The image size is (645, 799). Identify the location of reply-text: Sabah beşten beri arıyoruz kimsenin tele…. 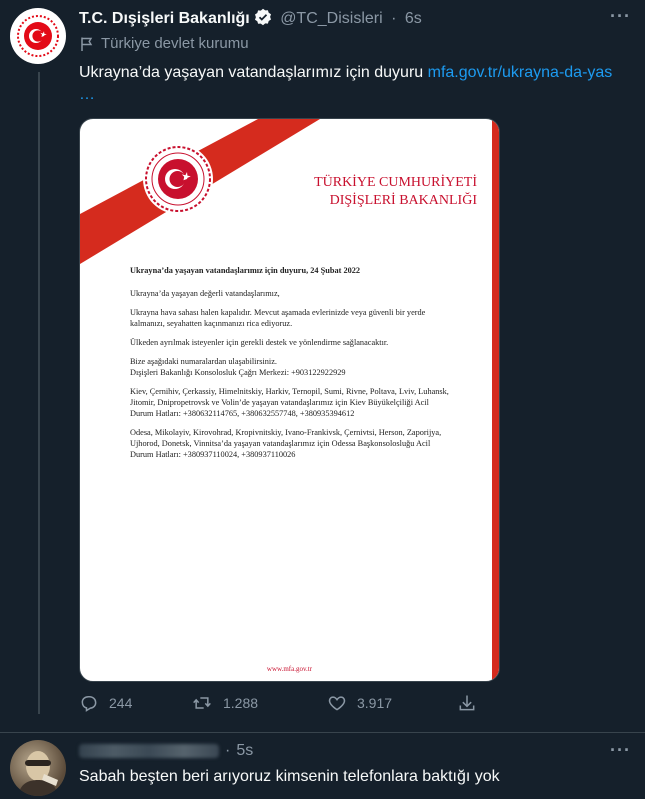
(289, 776).